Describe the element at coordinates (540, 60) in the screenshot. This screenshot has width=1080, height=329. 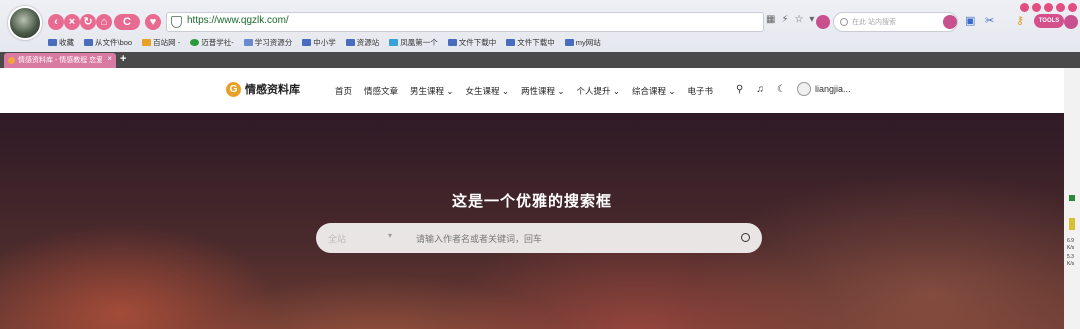
I see `tab-strip: 情感资料库 - 情感教程 恋爱 × +` at that location.